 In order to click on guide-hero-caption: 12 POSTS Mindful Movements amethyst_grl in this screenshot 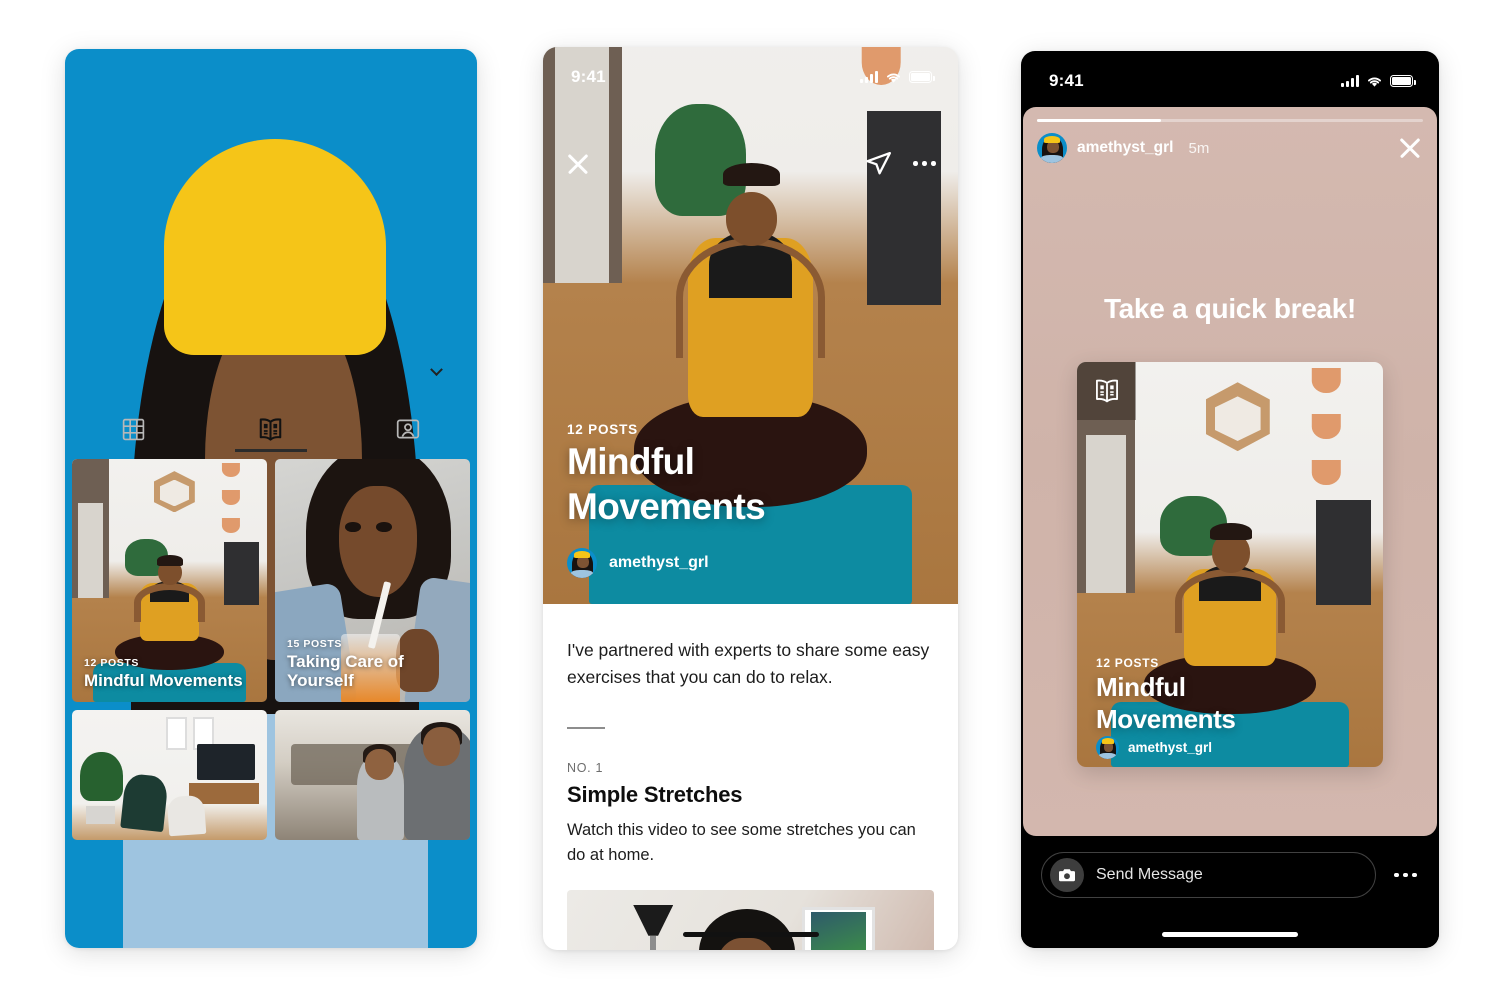, I will do `click(750, 500)`.